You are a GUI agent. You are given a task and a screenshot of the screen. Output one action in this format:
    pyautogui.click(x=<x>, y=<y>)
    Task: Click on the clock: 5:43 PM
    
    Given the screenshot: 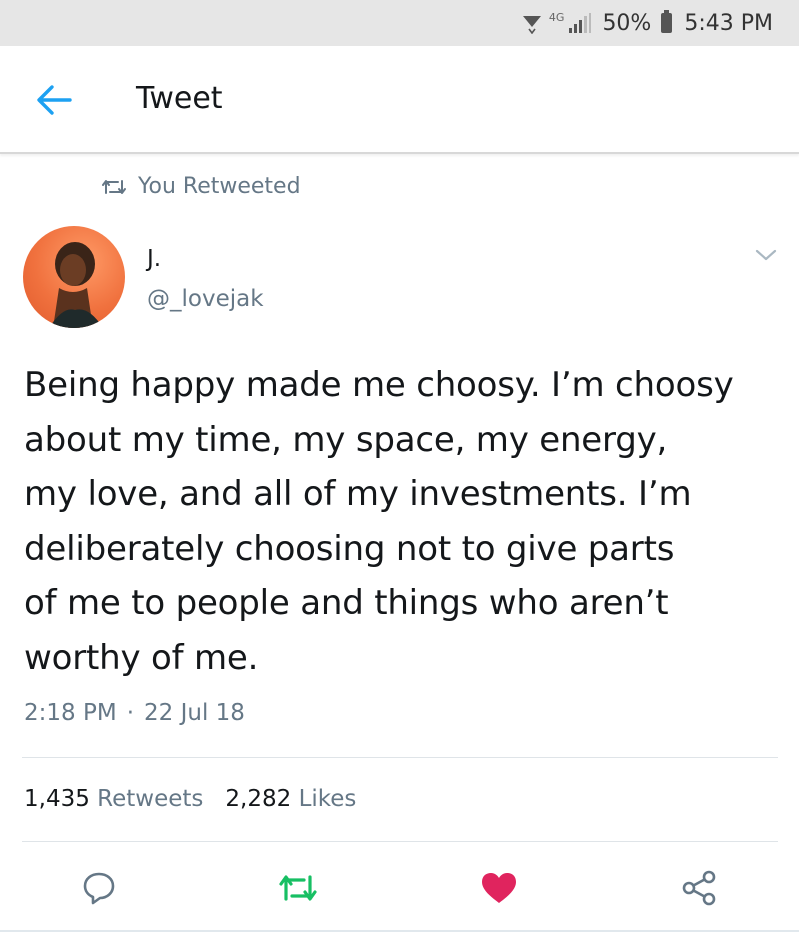 What is the action you would take?
    pyautogui.click(x=728, y=23)
    